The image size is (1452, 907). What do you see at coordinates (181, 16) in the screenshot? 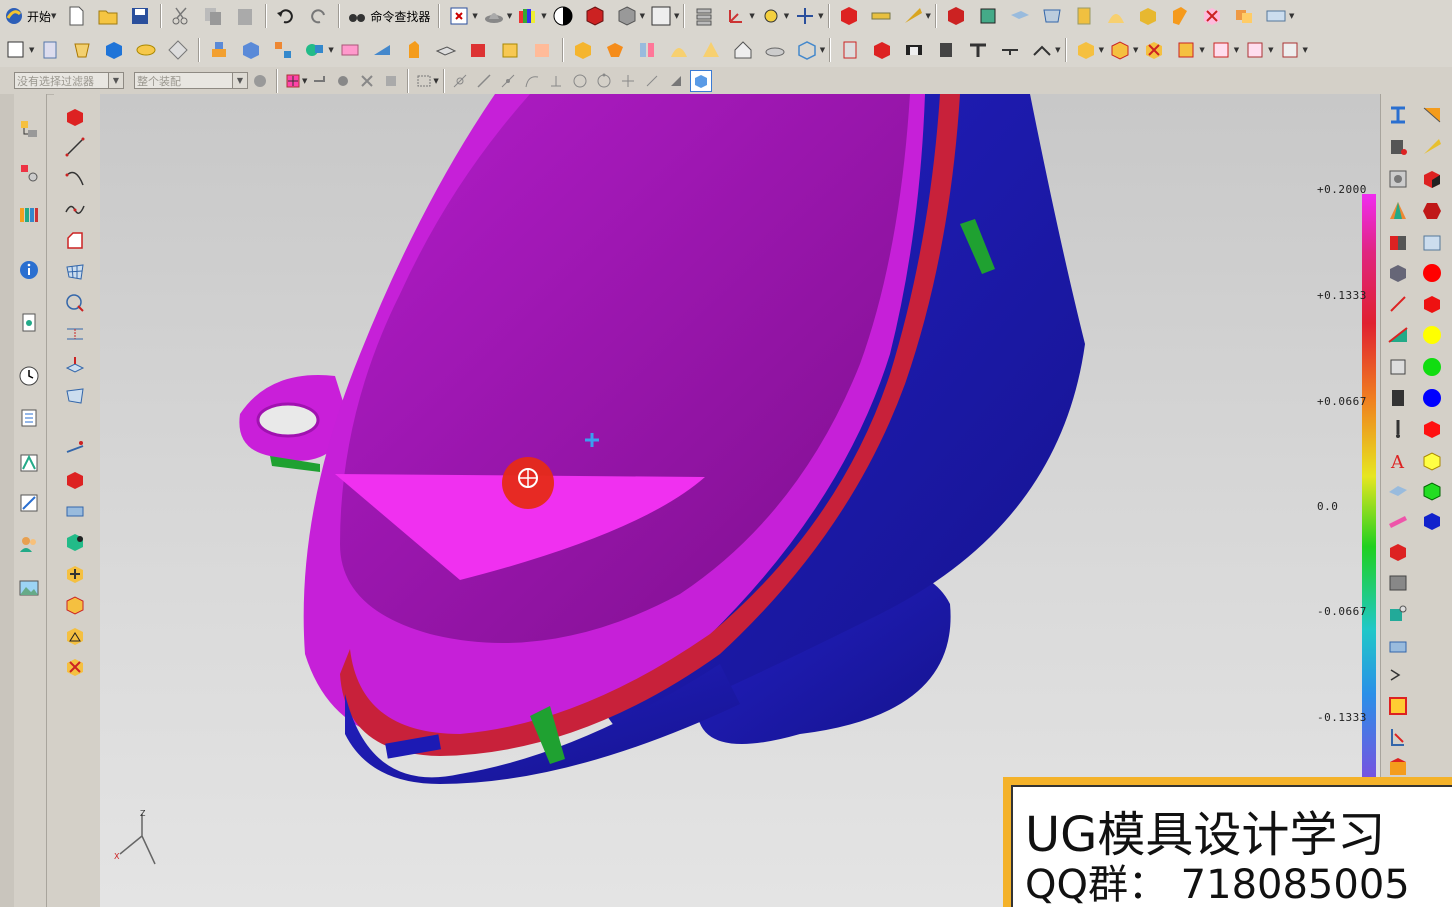
I see `cut-button` at bounding box center [181, 16].